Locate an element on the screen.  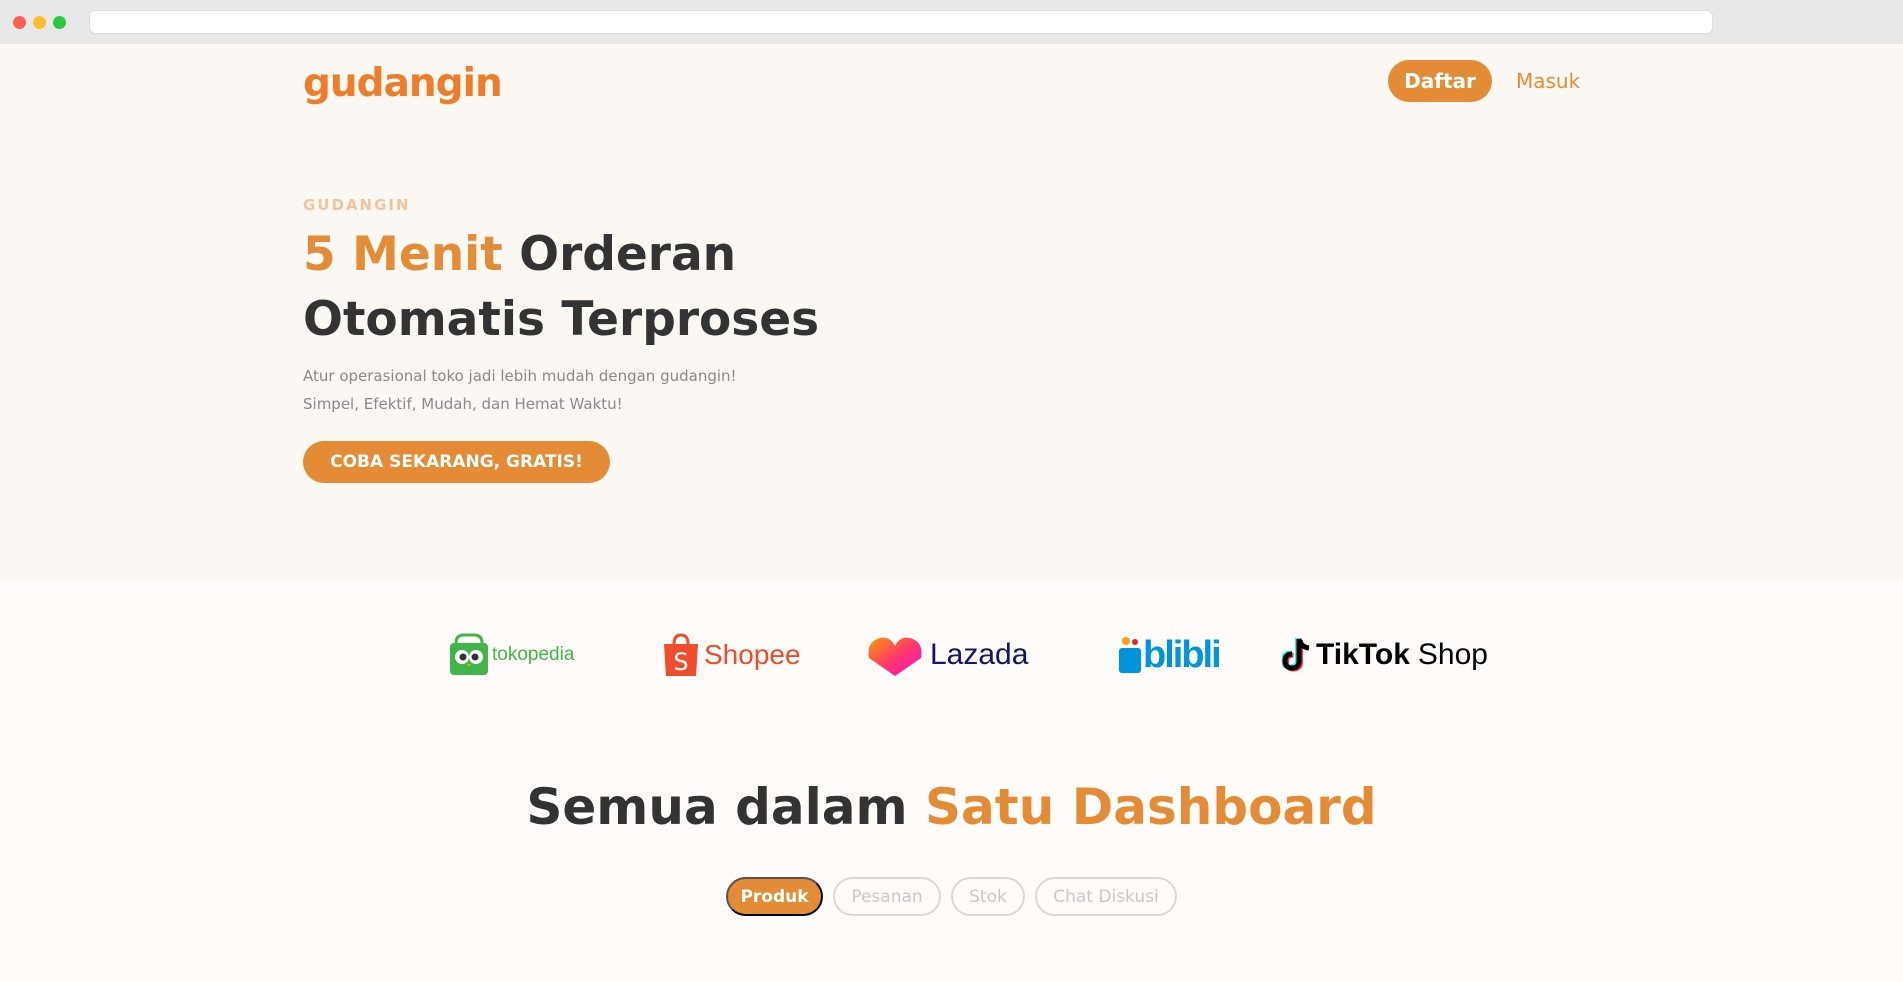
hero-eyebrow: GUDANGIN is located at coordinates (357, 205).